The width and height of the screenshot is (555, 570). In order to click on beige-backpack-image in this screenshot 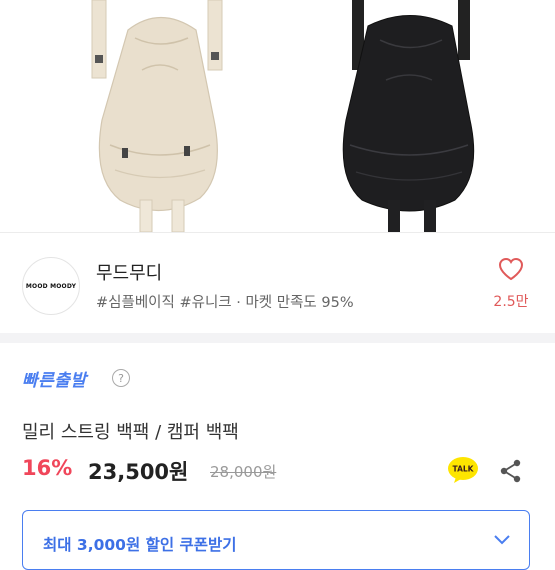, I will do `click(157, 116)`.